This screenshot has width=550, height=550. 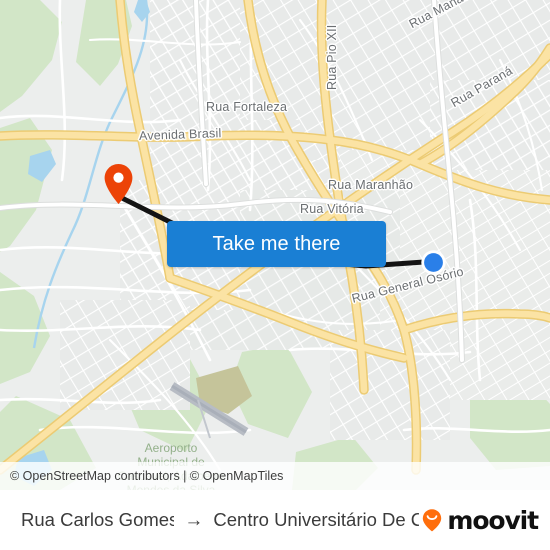 What do you see at coordinates (493, 520) in the screenshot?
I see `moovit-wordmark: moovit` at bounding box center [493, 520].